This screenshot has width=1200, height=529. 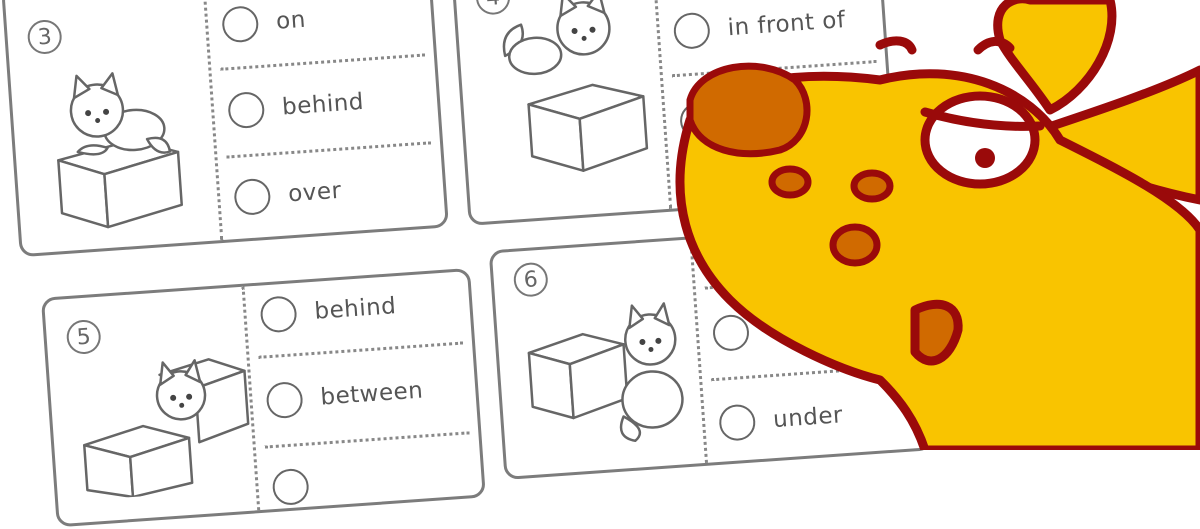 I want to click on radio-button, so click(x=290, y=487).